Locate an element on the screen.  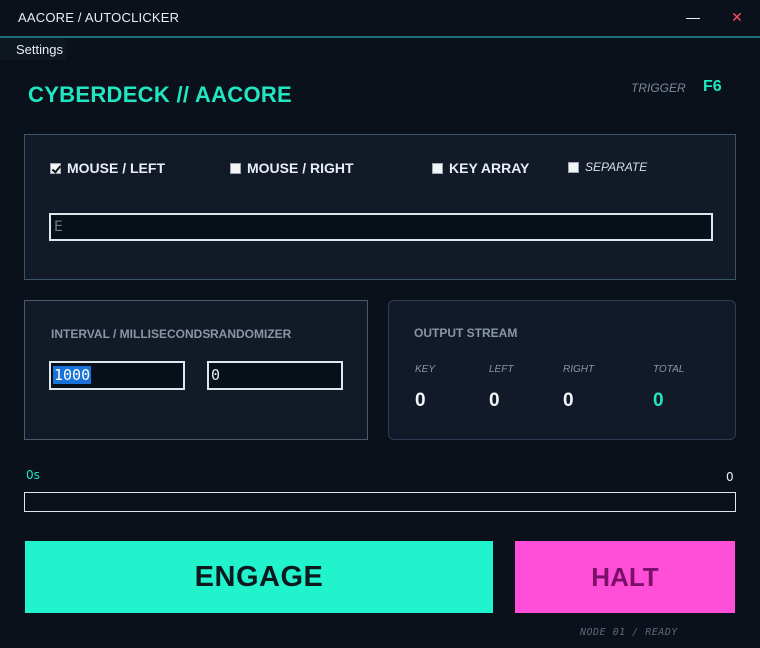
title-bar: AACORE / AUTOCLICKER ✕ is located at coordinates (380, 19).